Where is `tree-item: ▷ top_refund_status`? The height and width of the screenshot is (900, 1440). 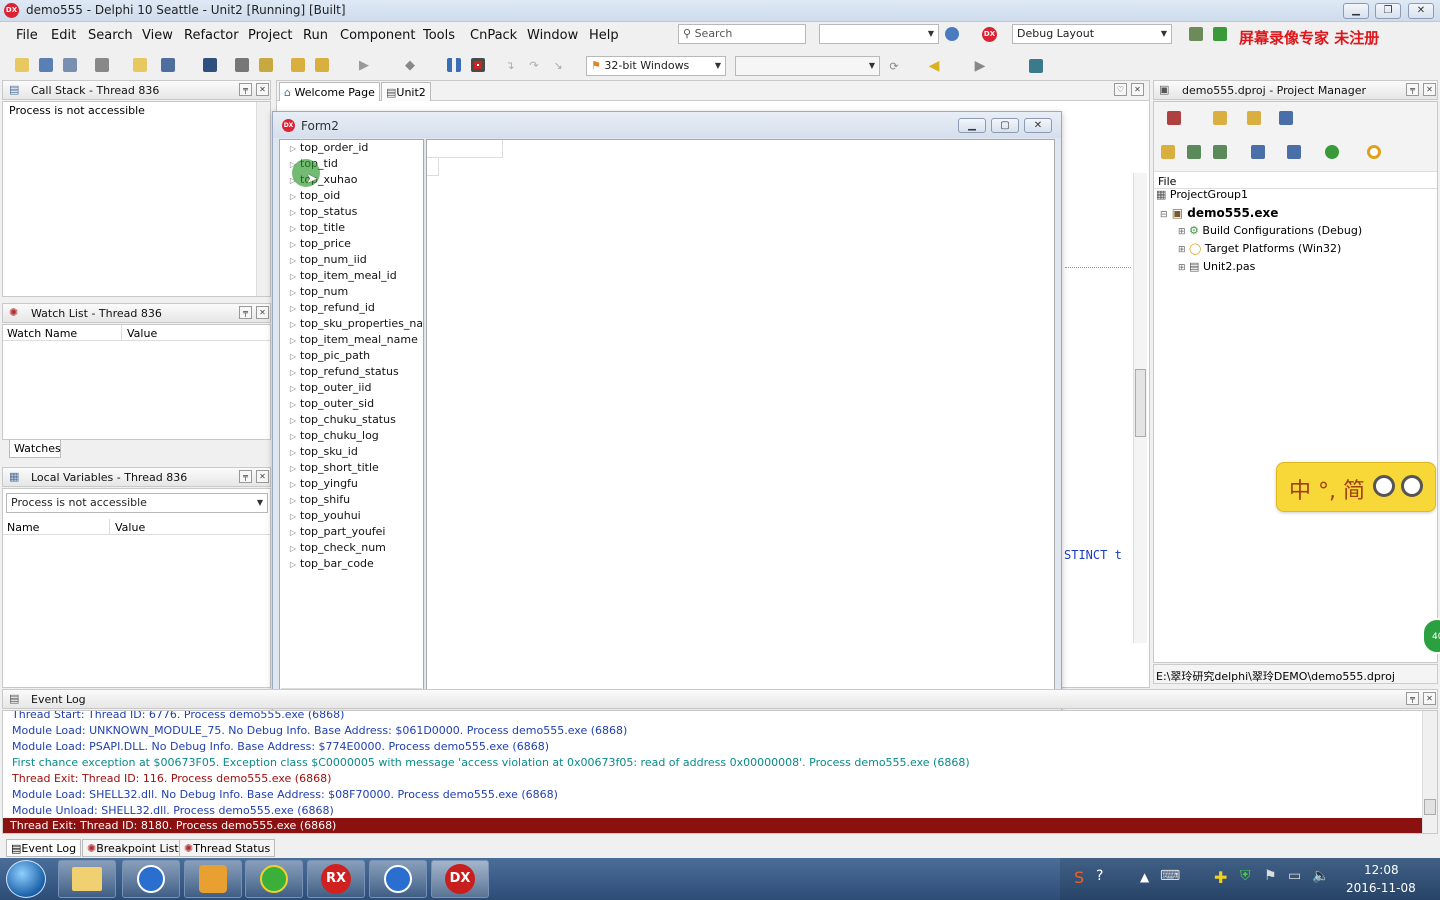 tree-item: ▷ top_refund_status is located at coordinates (342, 373).